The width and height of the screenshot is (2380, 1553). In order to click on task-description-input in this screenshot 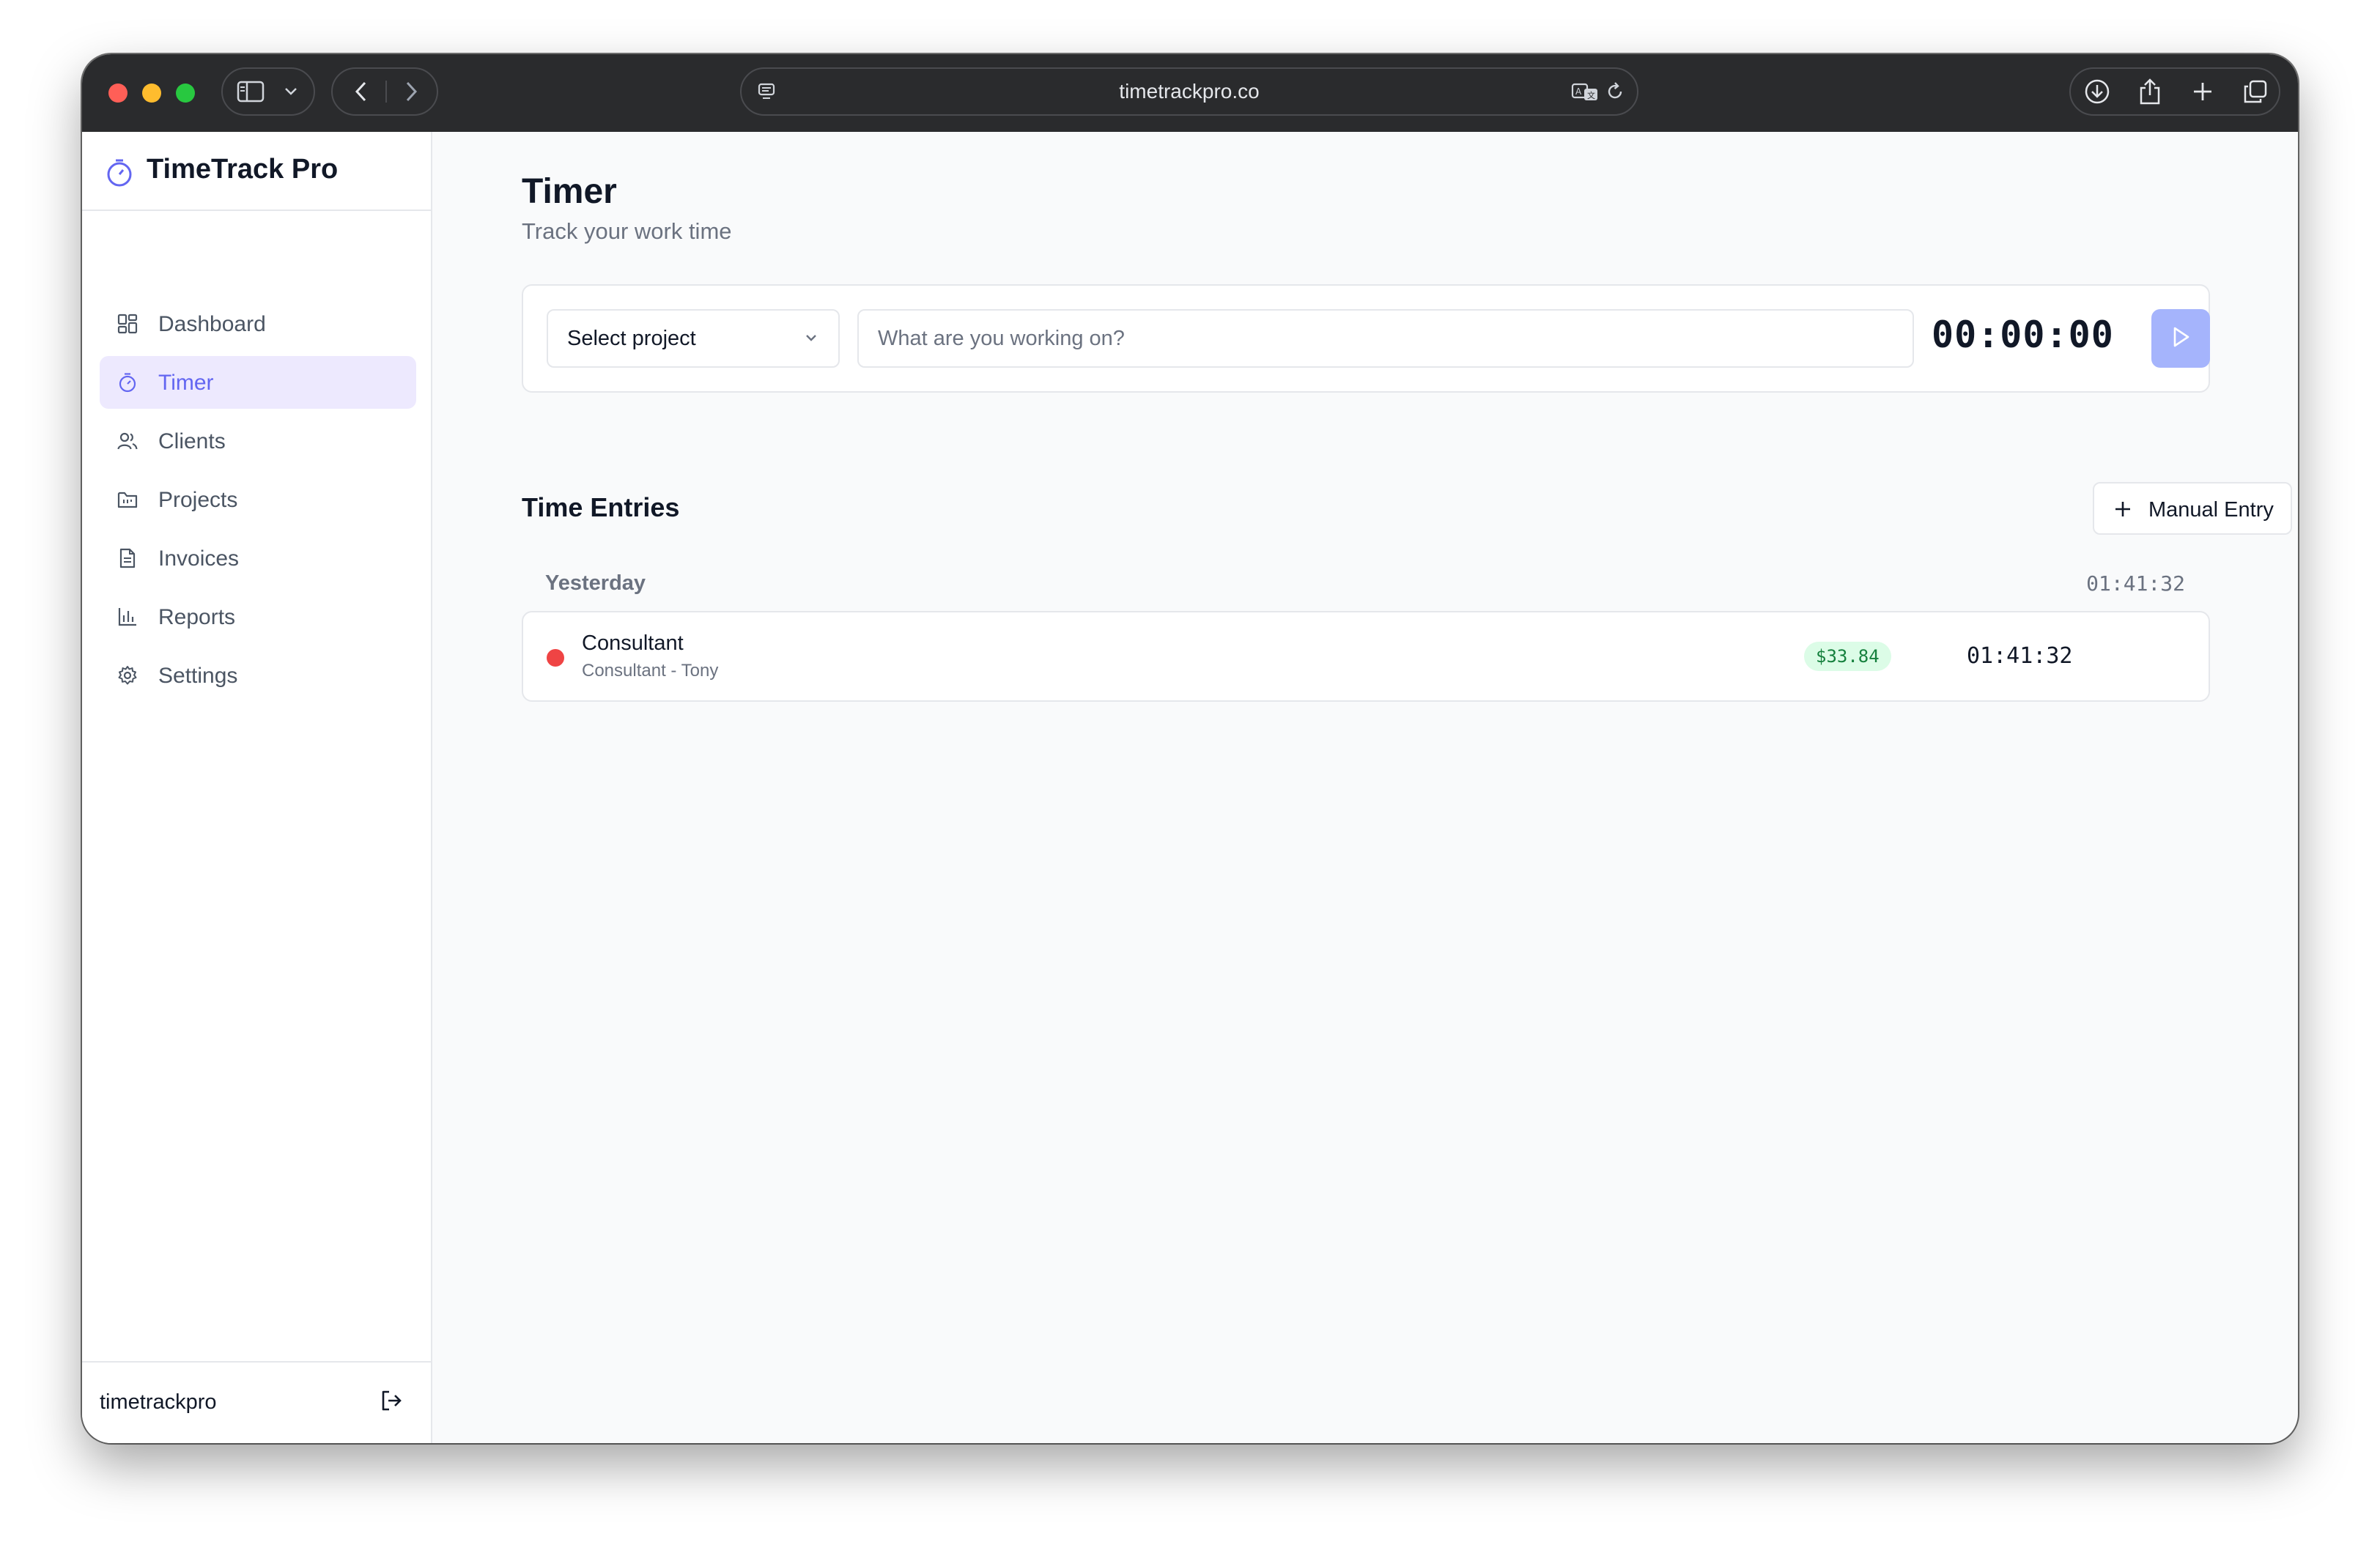, I will do `click(1385, 338)`.